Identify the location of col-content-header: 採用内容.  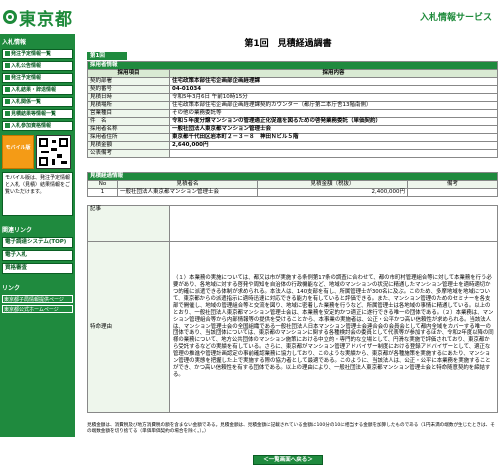
(333, 73).